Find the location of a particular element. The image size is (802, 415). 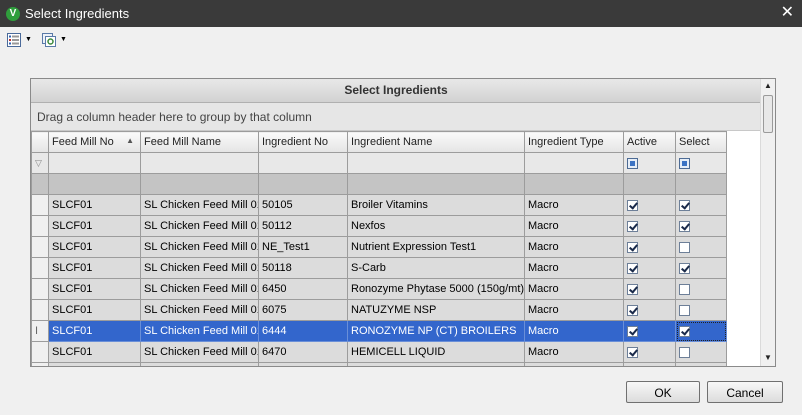

column-header-ingredient-no: Ingredient No is located at coordinates (303, 142).